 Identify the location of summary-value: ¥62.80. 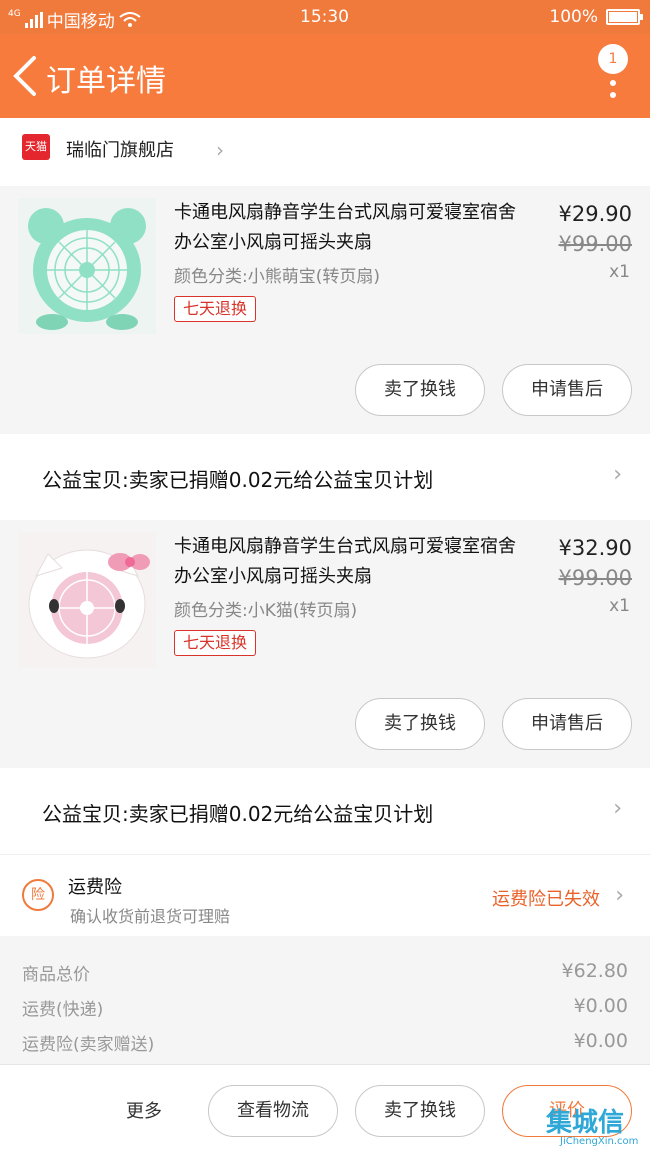
(594, 971).